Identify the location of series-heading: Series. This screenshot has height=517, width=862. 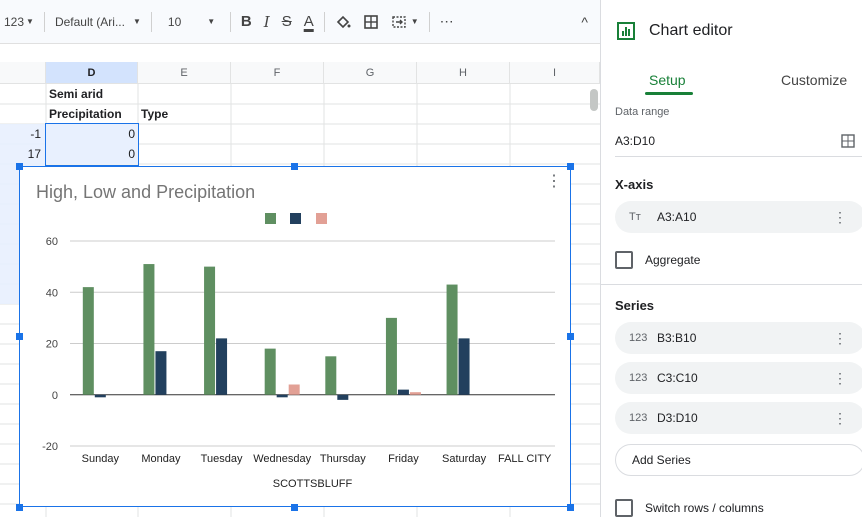
(635, 305).